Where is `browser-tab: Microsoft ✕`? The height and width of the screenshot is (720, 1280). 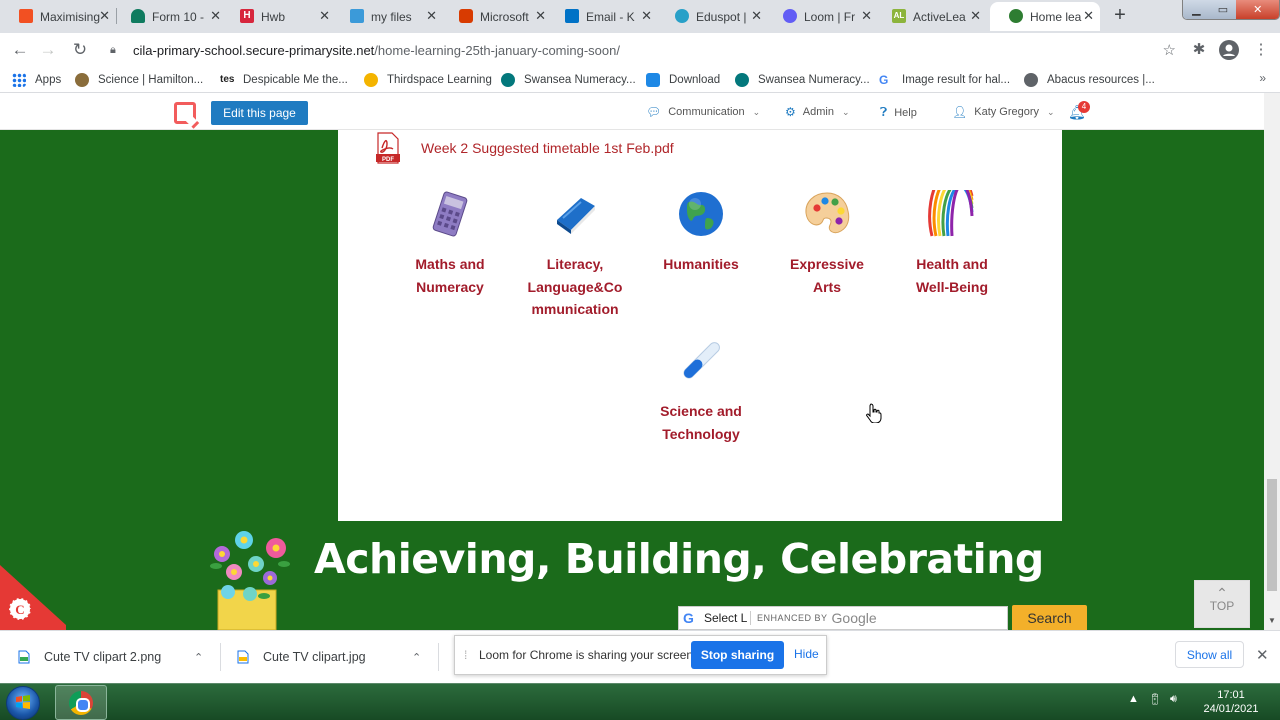 browser-tab: Microsoft ✕ is located at coordinates (496, 16).